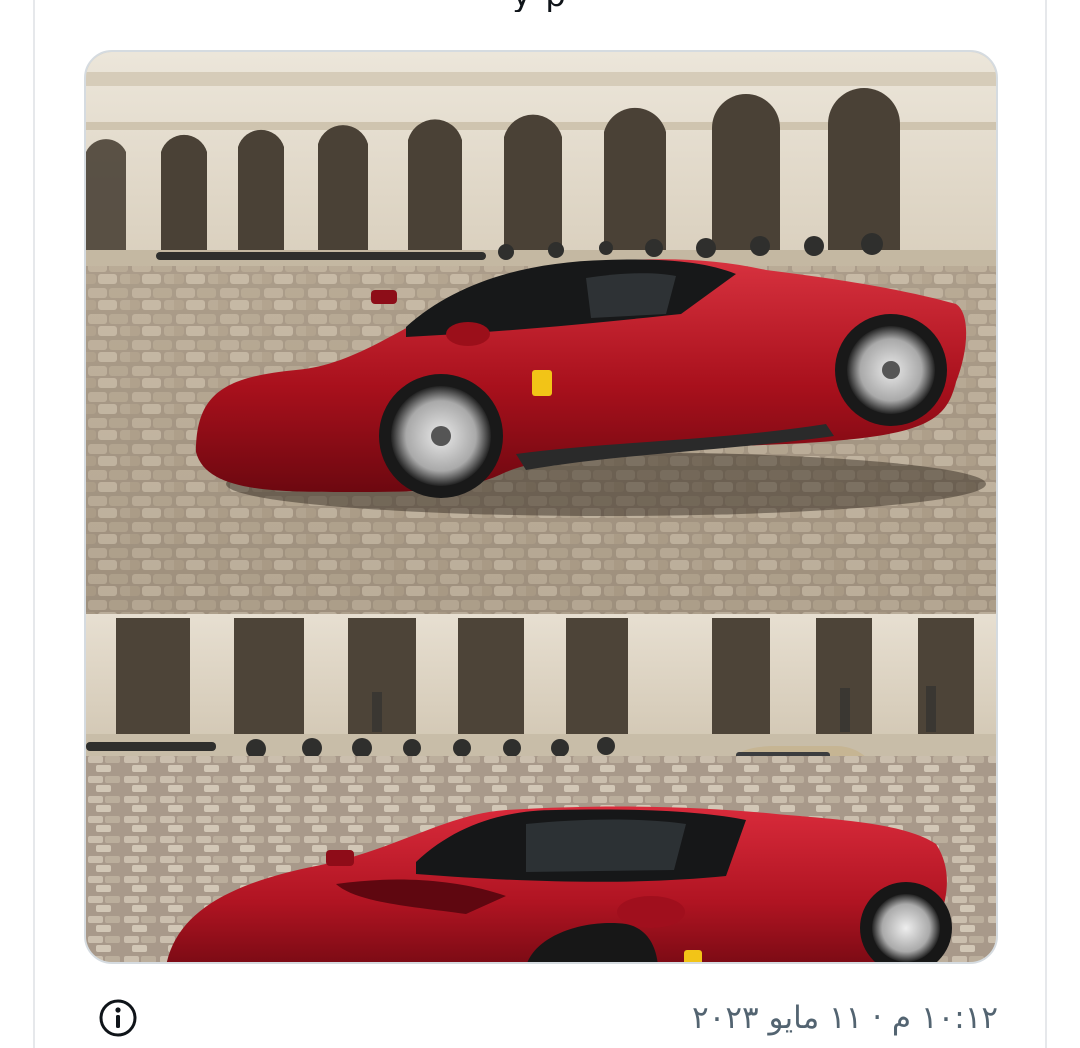 The width and height of the screenshot is (1080, 1048). Describe the element at coordinates (845, 1018) in the screenshot. I see `tweet-timestamp: ١٠:١٢ م · ١١ مايو ٢٠٢٣` at that location.